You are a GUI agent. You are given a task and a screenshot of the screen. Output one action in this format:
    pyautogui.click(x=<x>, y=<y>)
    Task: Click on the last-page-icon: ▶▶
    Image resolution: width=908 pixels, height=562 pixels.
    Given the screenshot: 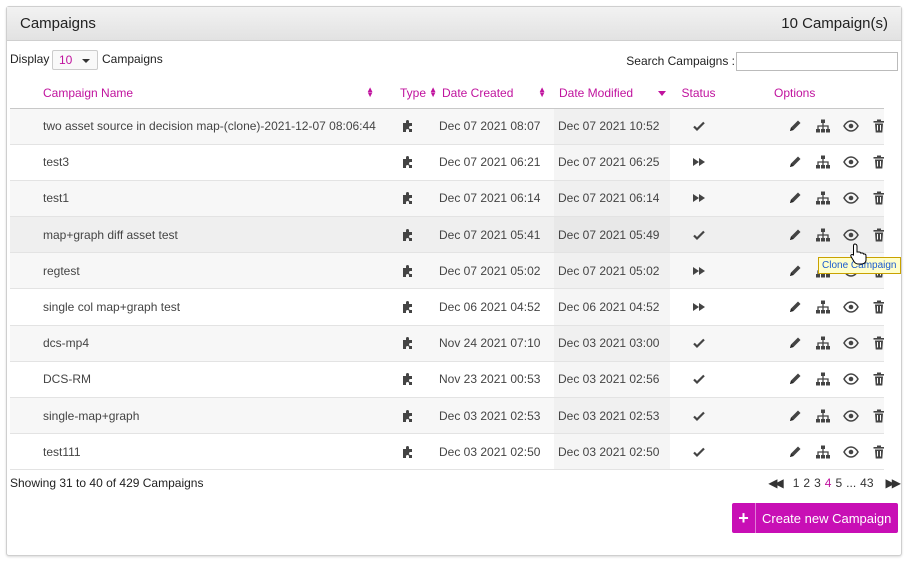 What is the action you would take?
    pyautogui.click(x=894, y=483)
    